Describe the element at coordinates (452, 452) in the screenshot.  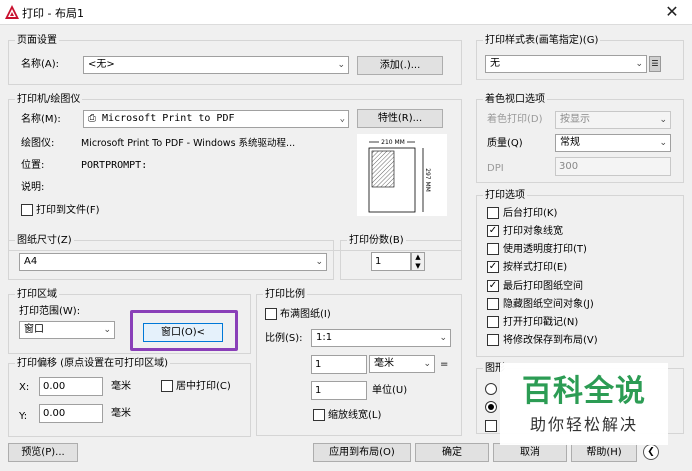
I see `ok-button: 确定` at that location.